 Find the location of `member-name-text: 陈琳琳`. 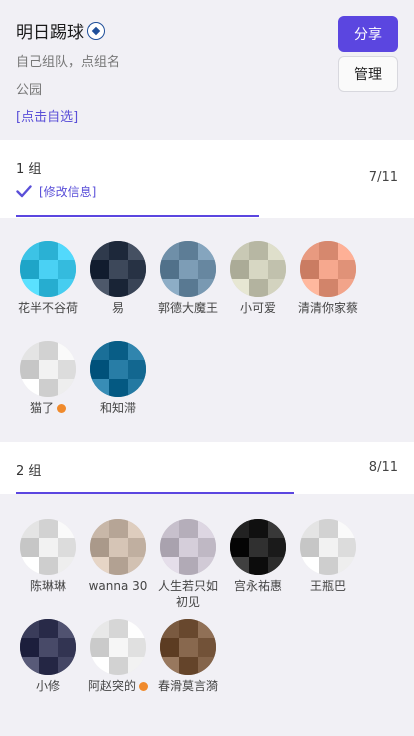

member-name-text: 陈琳琳 is located at coordinates (47, 586).